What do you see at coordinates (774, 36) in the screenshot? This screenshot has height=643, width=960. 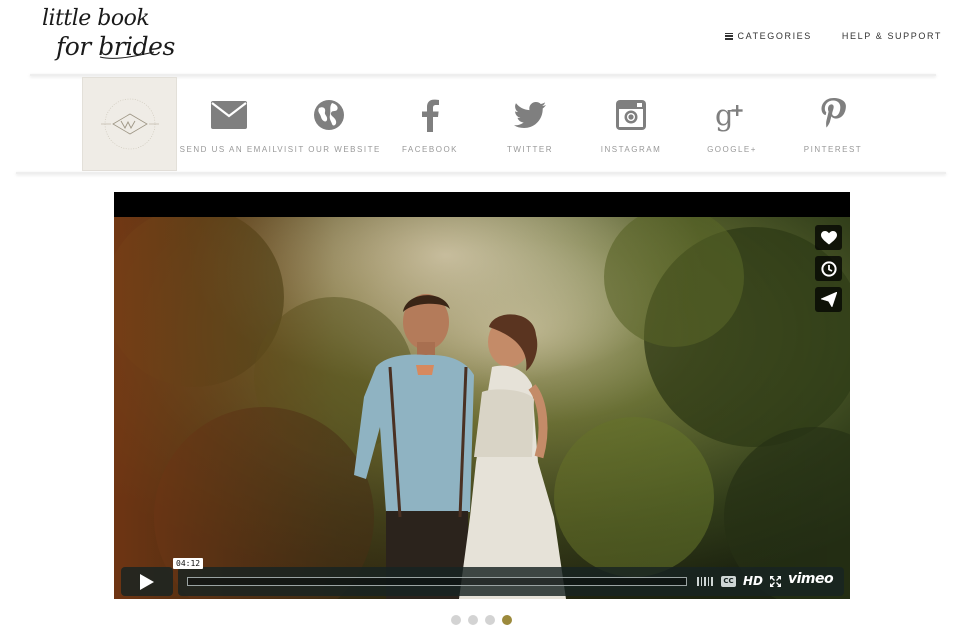 I see `nav-categories-label: CATEGORIES` at bounding box center [774, 36].